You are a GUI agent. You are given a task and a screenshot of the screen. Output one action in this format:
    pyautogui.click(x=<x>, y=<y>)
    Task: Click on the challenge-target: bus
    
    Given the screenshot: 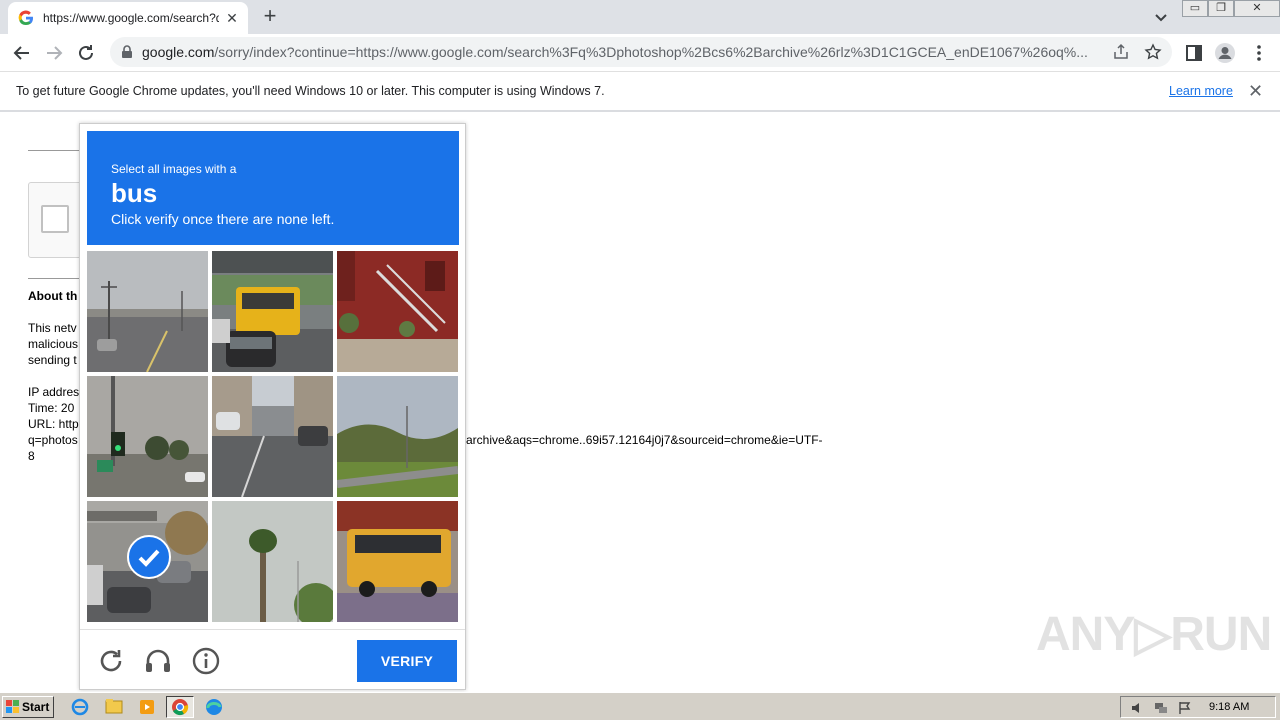 What is the action you would take?
    pyautogui.click(x=134, y=193)
    